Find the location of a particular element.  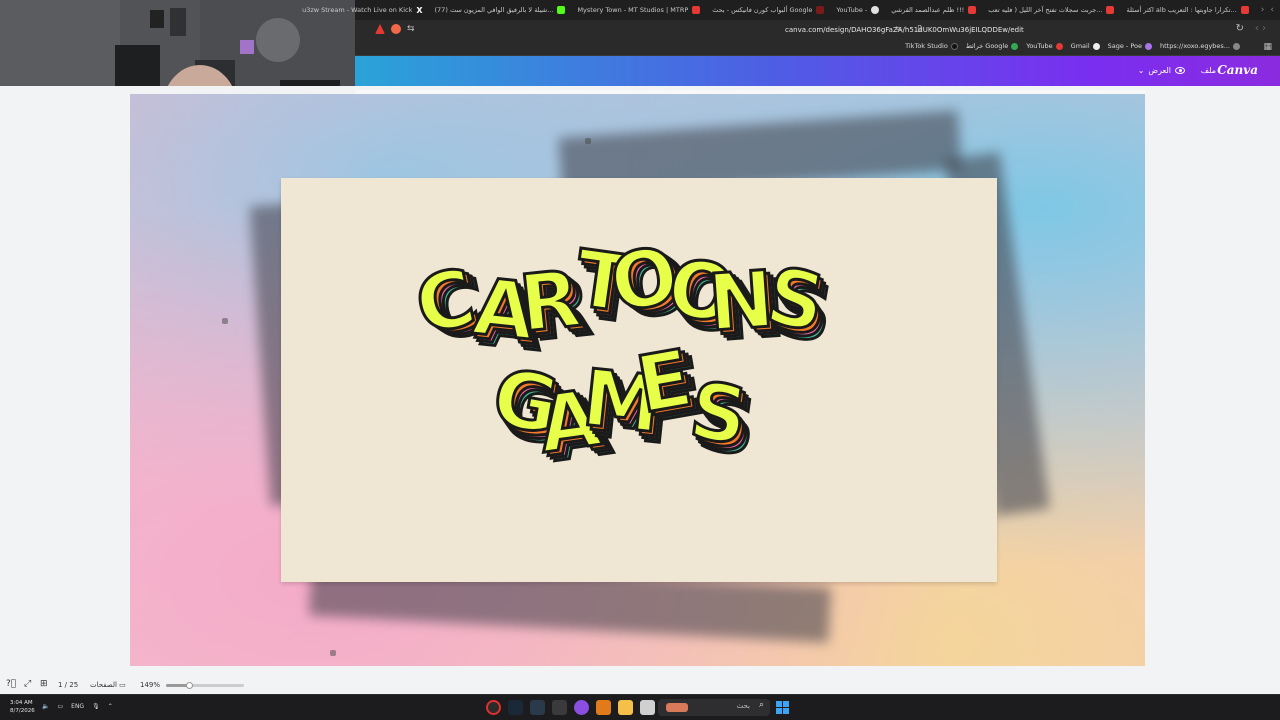

kick-icon is located at coordinates (561, 10).